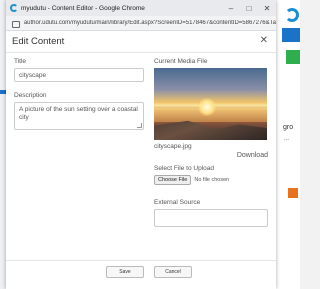  I want to click on dialog-footer-divider, so click(141, 260).